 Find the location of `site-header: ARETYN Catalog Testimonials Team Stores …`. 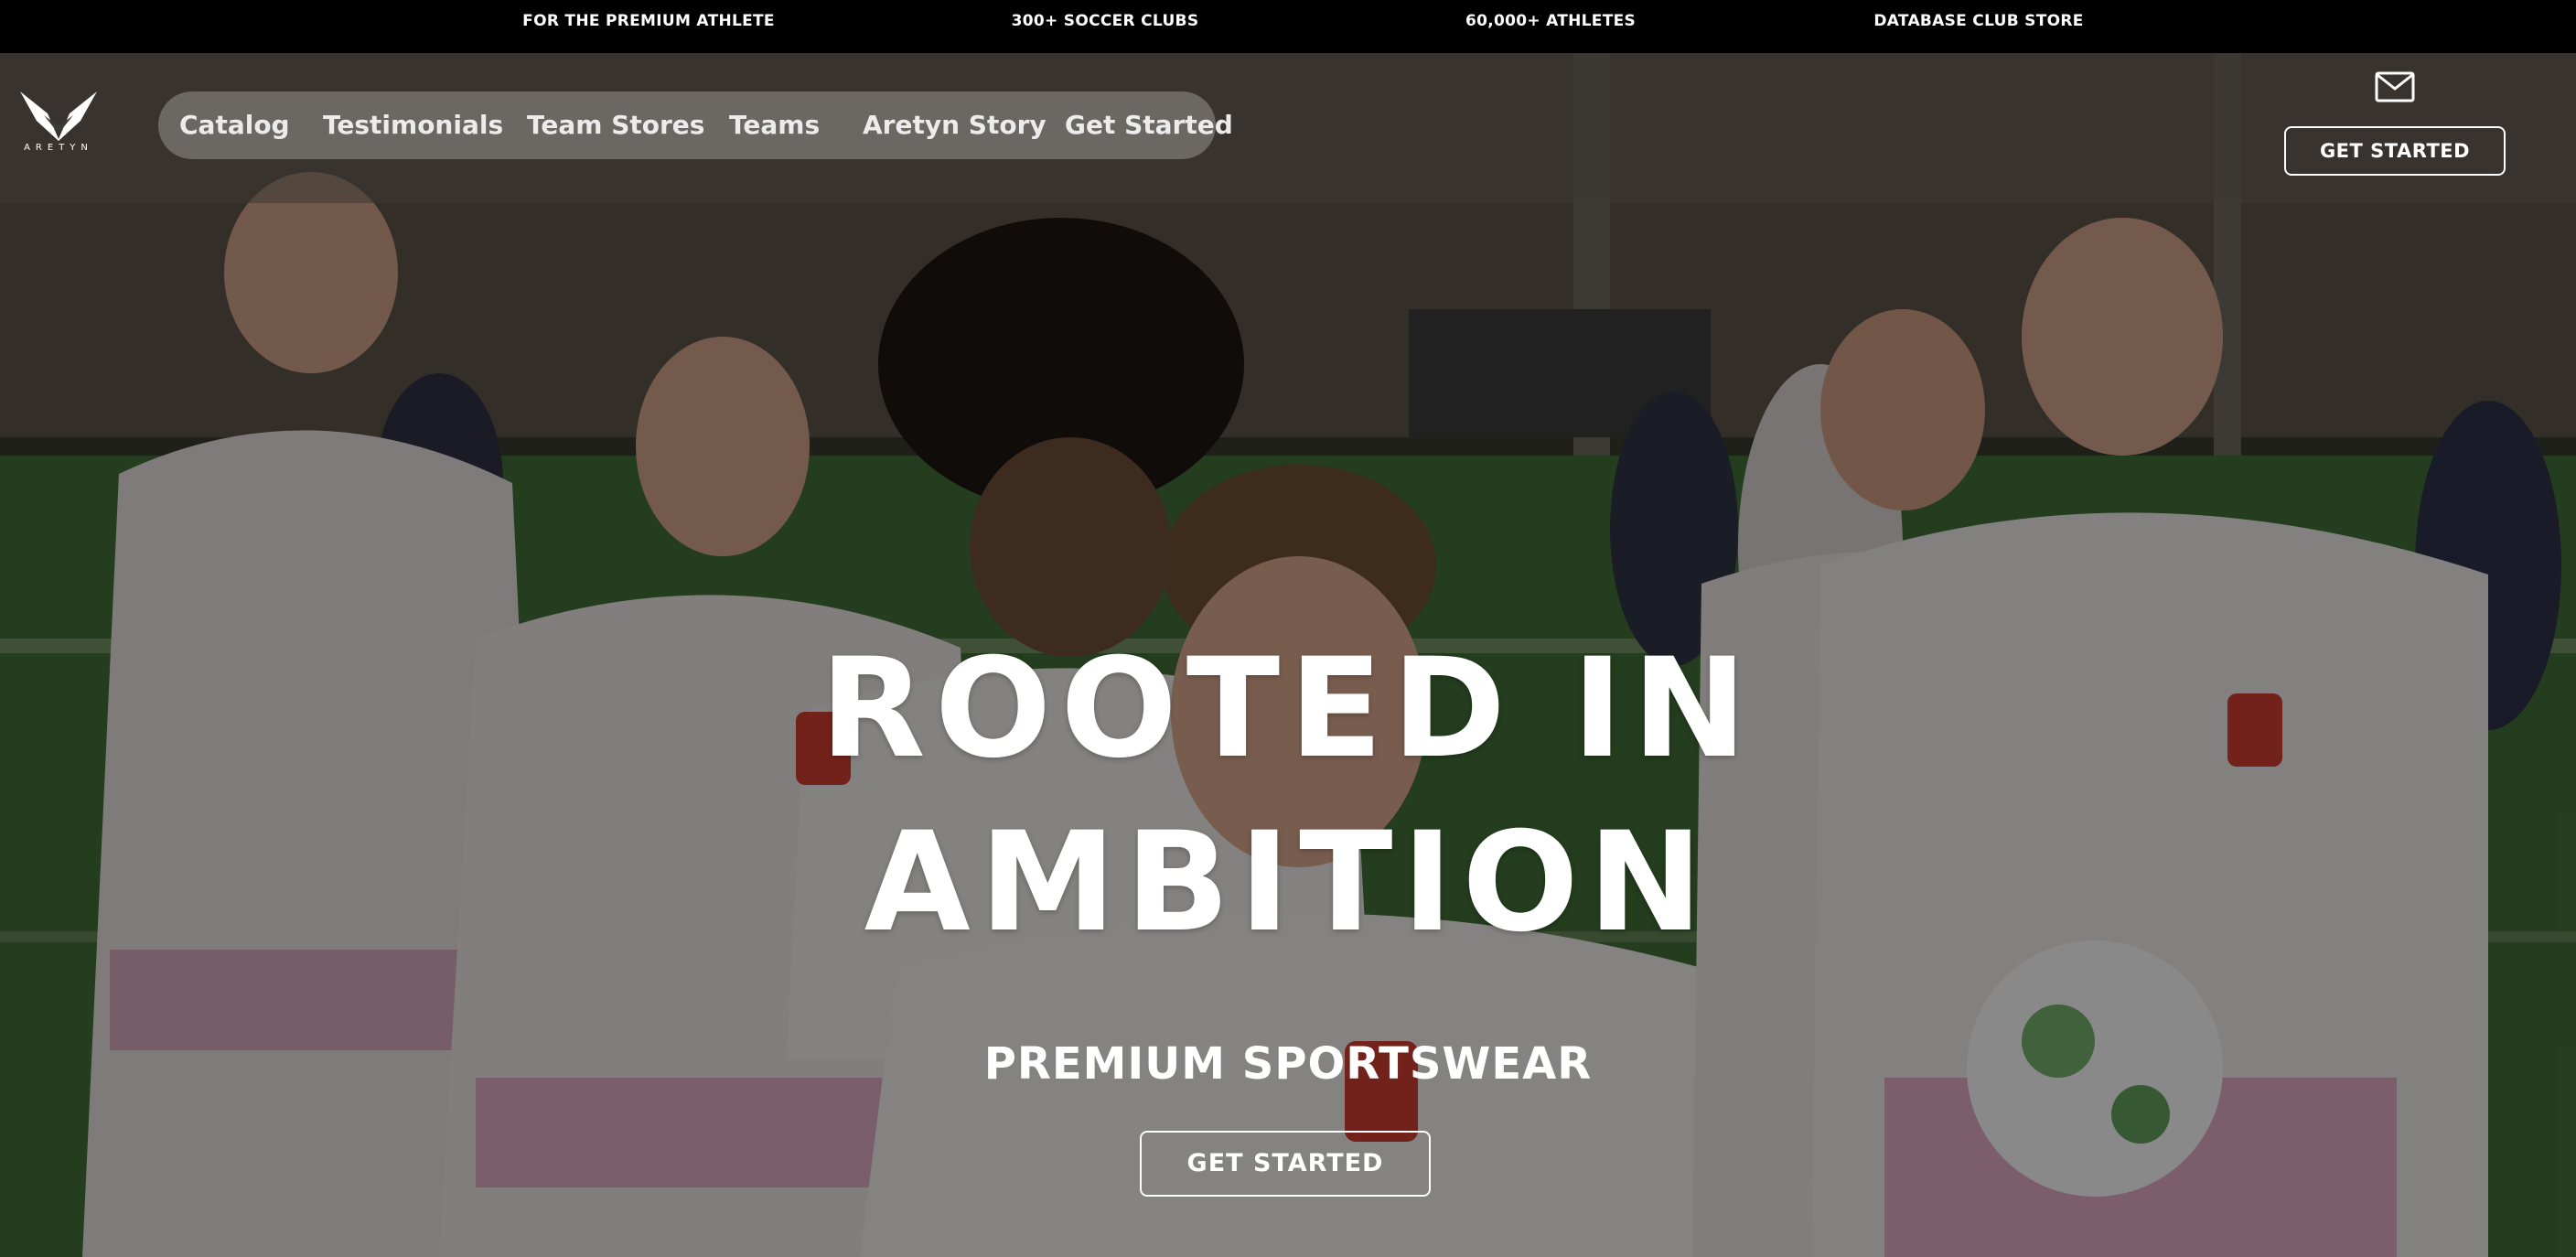

site-header: ARETYN Catalog Testimonials Team Stores … is located at coordinates (1288, 128).